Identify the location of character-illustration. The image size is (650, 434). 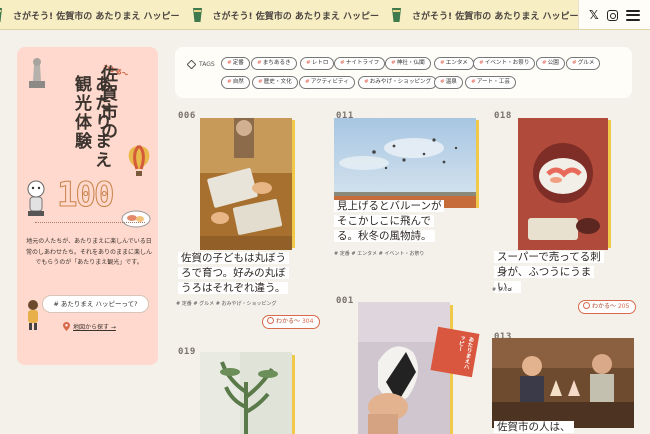
(36, 198).